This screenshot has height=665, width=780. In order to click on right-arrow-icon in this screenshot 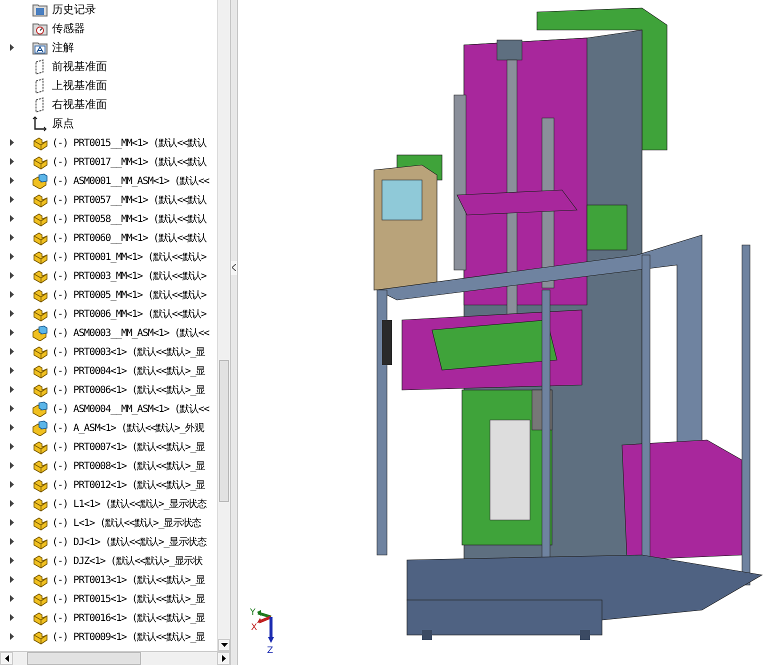, I will do `click(224, 658)`.